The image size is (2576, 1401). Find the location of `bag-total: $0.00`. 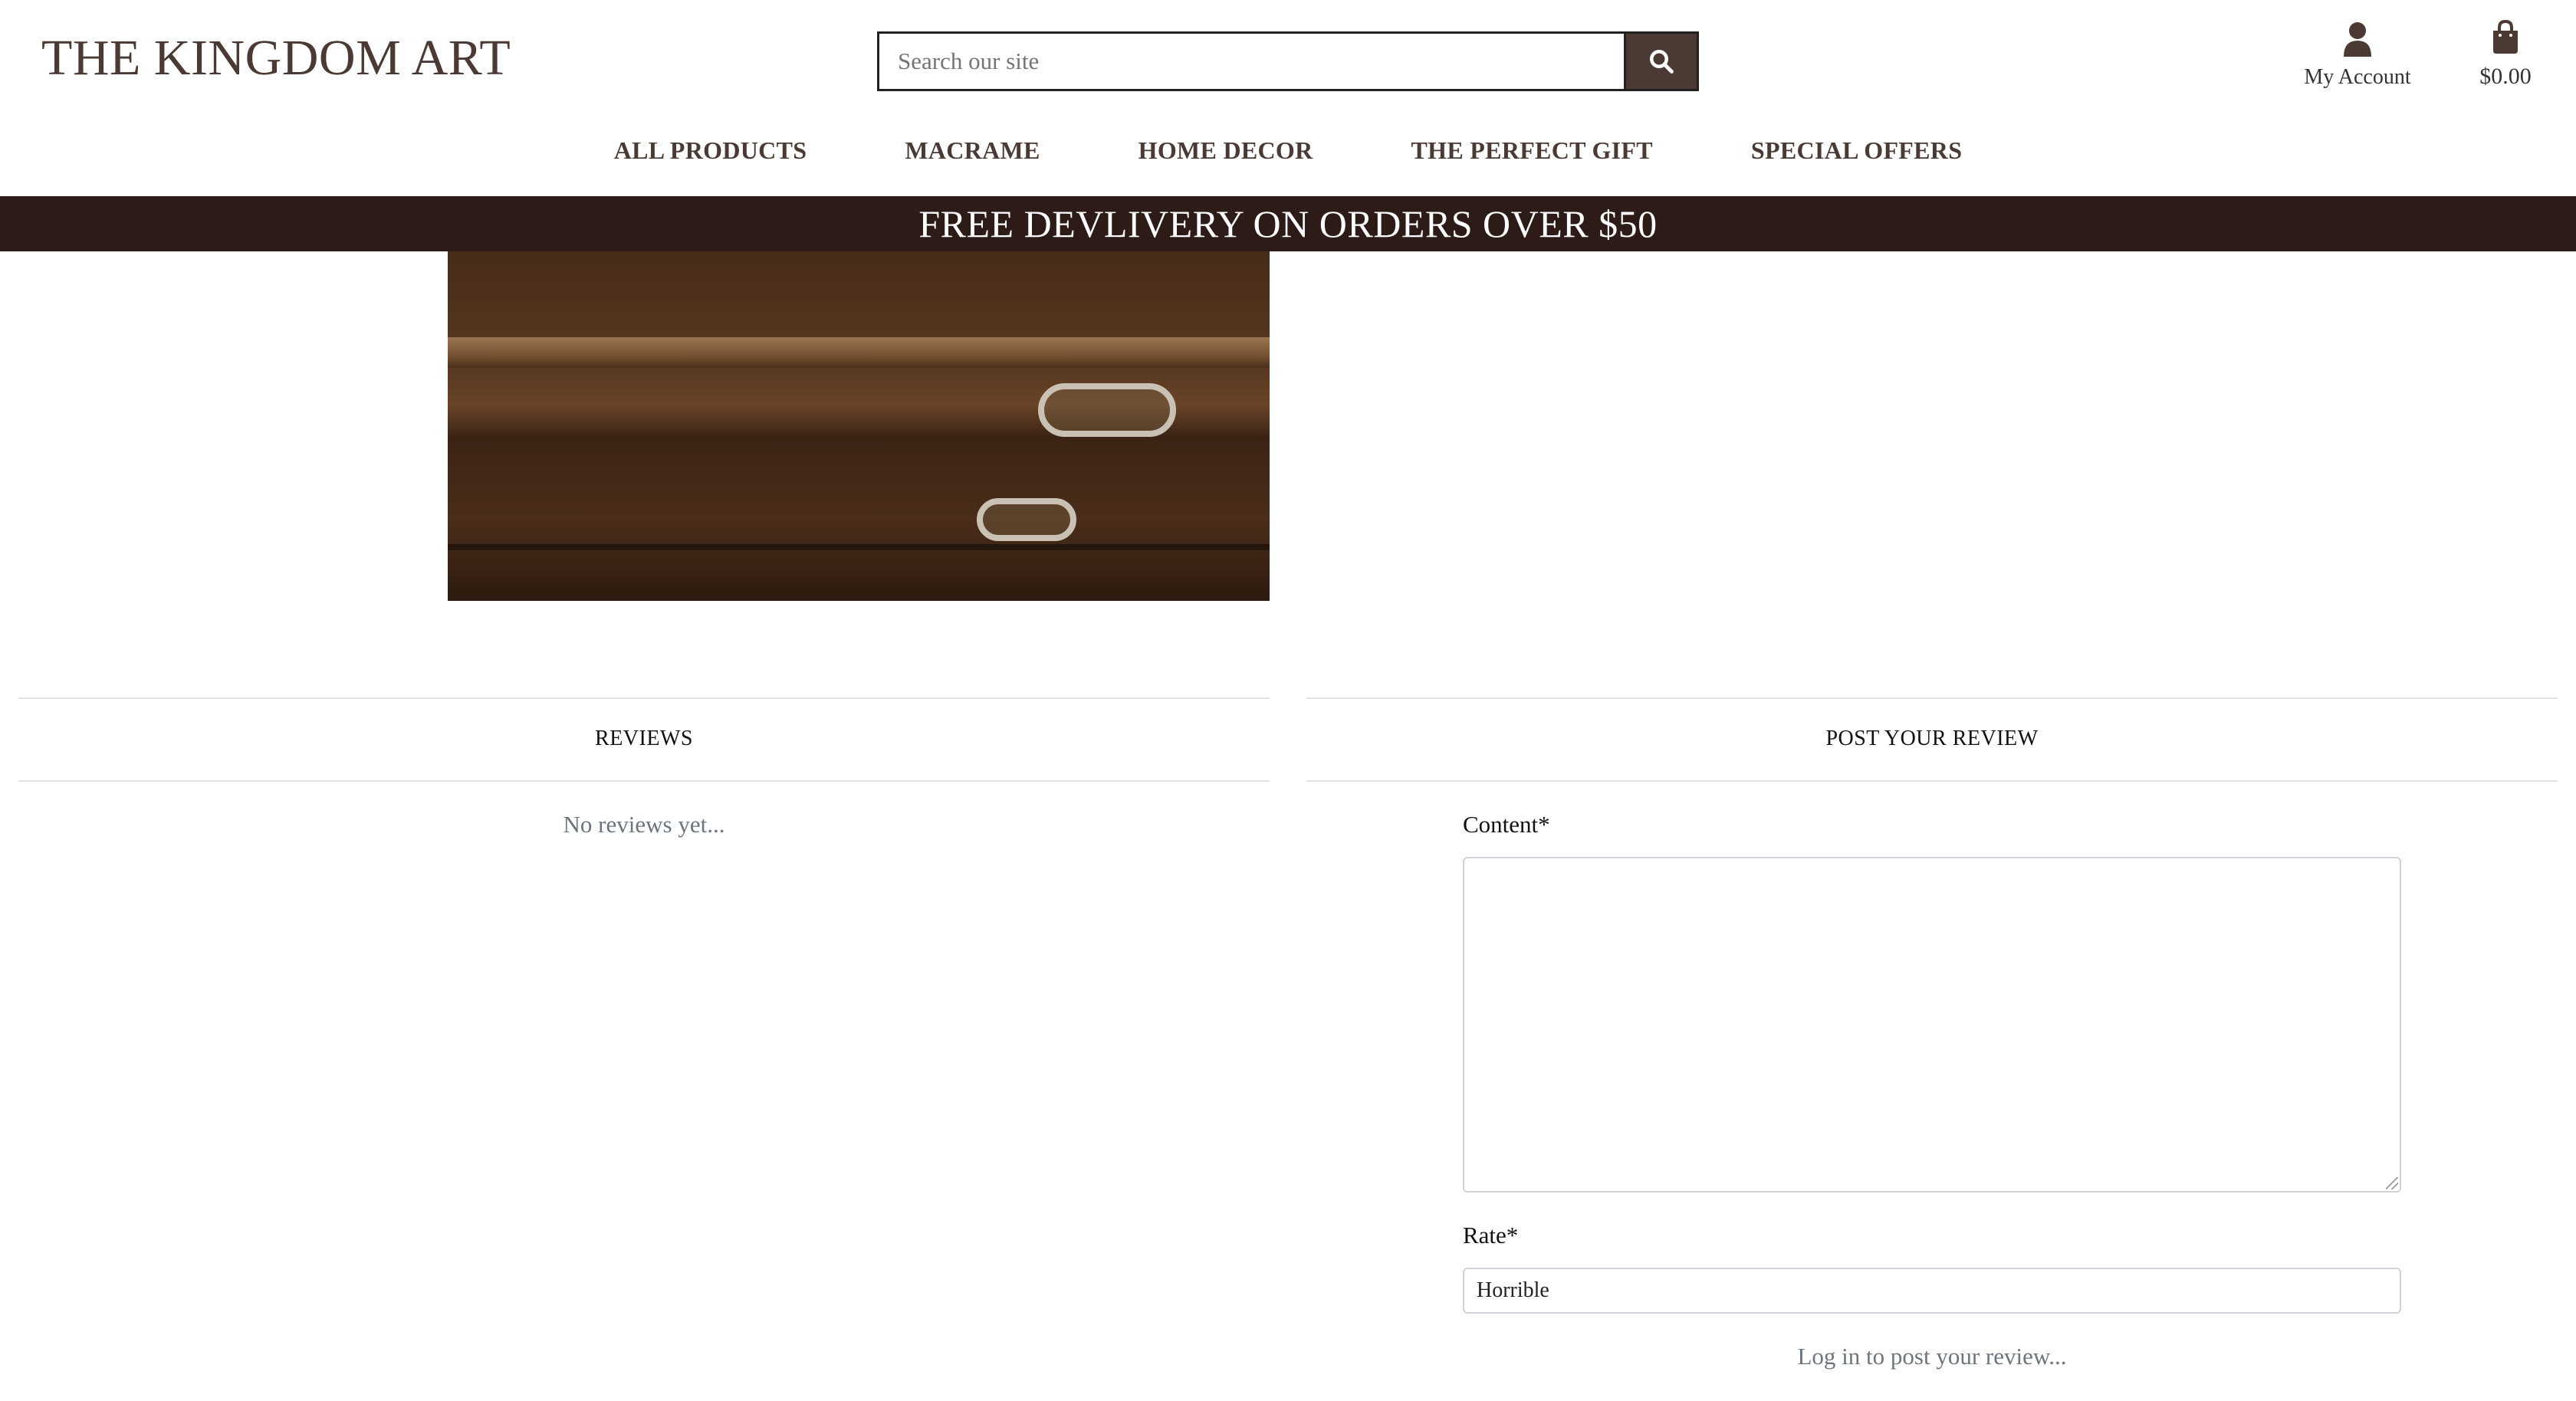

bag-total: $0.00 is located at coordinates (2505, 76).